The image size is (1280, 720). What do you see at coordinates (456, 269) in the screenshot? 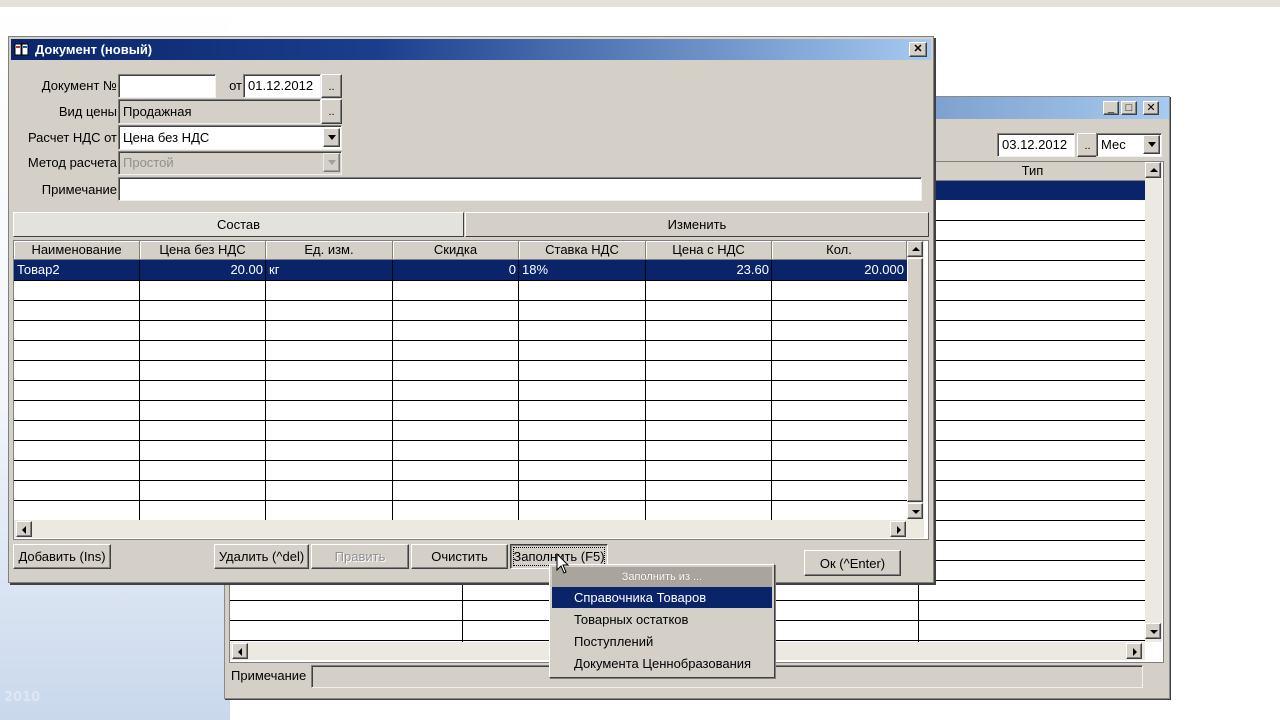
I see `grid-cell: 0` at bounding box center [456, 269].